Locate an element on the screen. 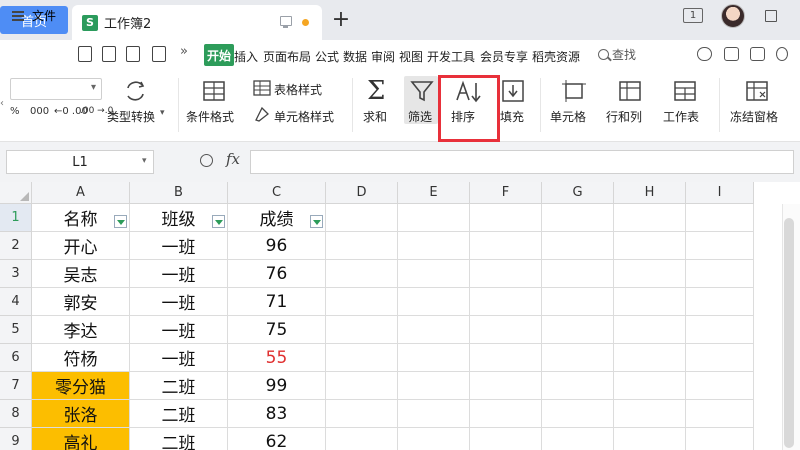 This screenshot has width=800, height=450. menu-insert: 插入 is located at coordinates (246, 56).